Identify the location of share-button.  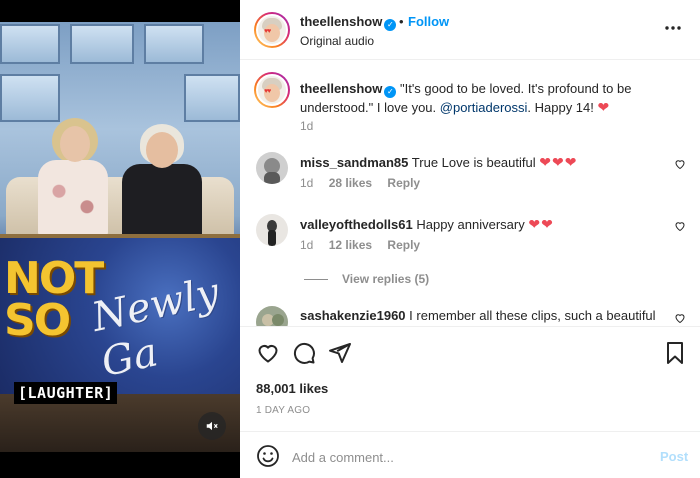
(340, 354).